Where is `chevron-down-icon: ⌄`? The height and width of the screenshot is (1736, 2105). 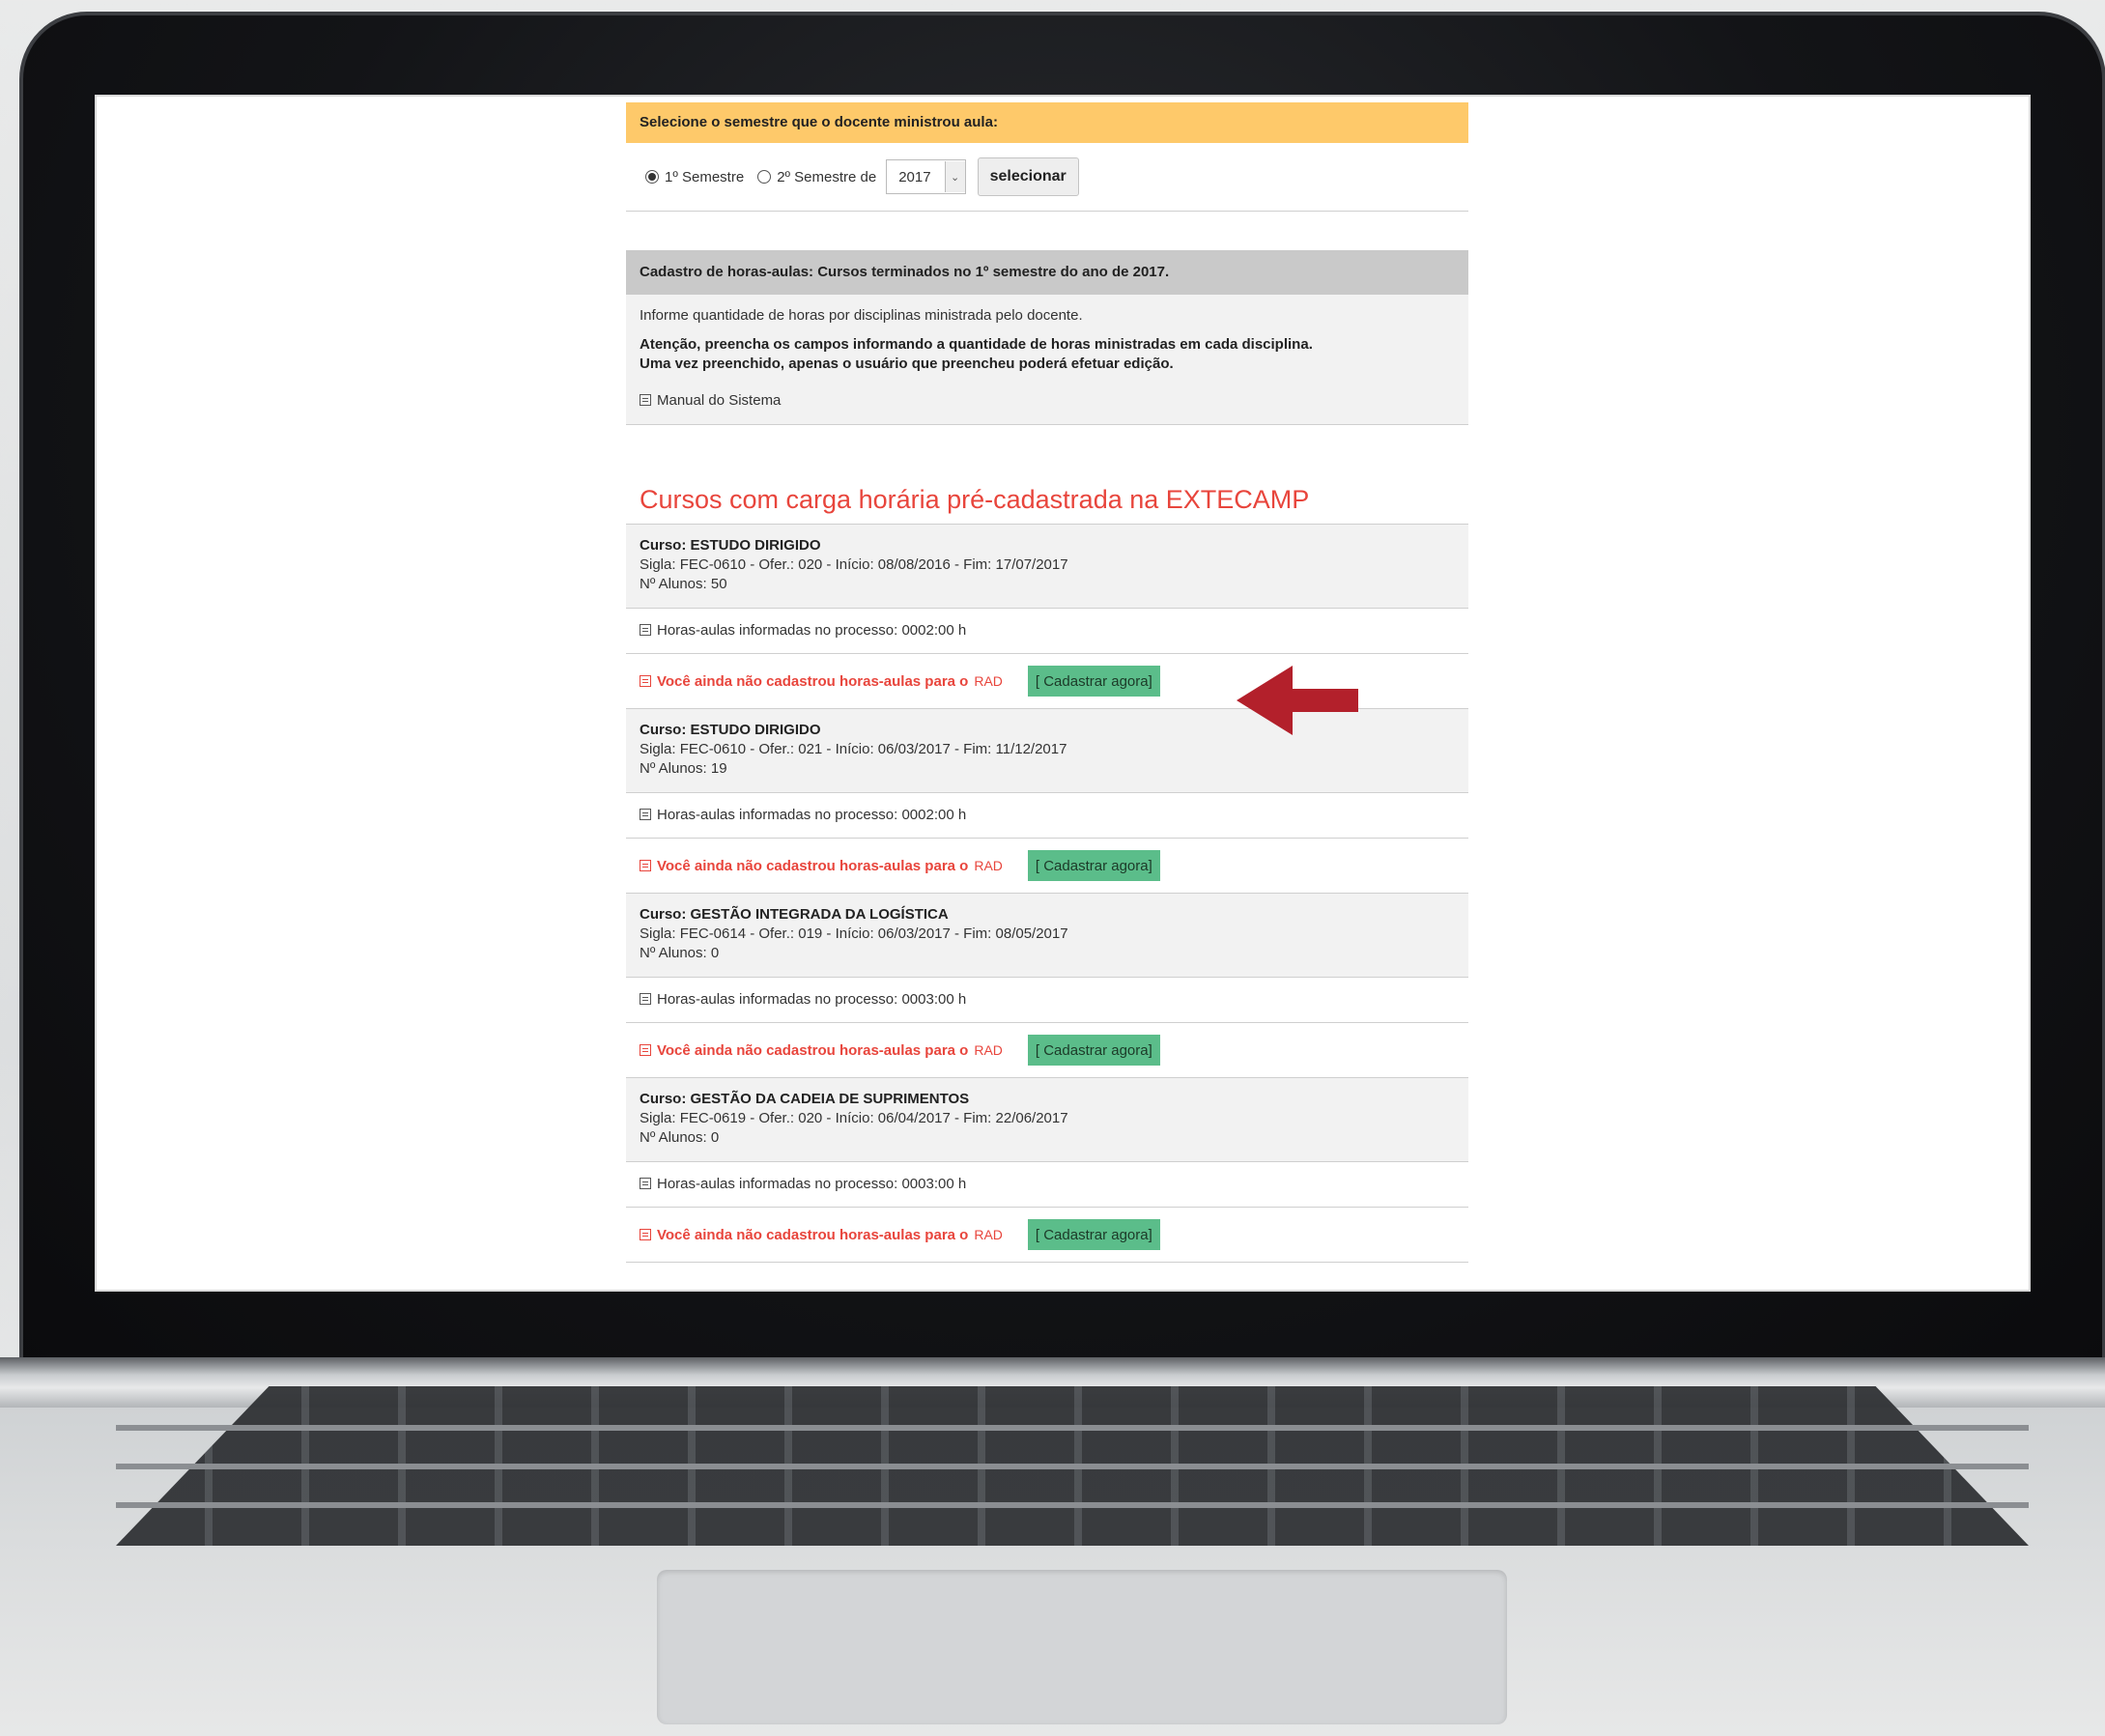 chevron-down-icon: ⌄ is located at coordinates (954, 176).